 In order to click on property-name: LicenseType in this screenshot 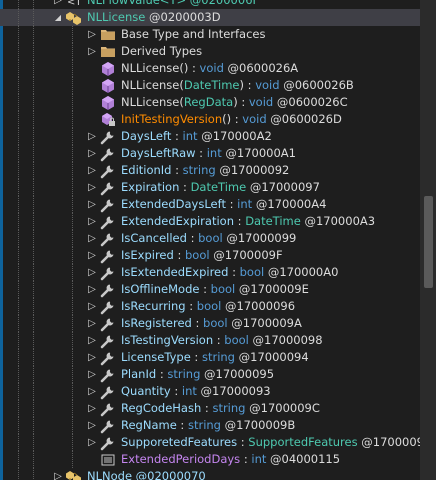, I will do `click(156, 357)`.